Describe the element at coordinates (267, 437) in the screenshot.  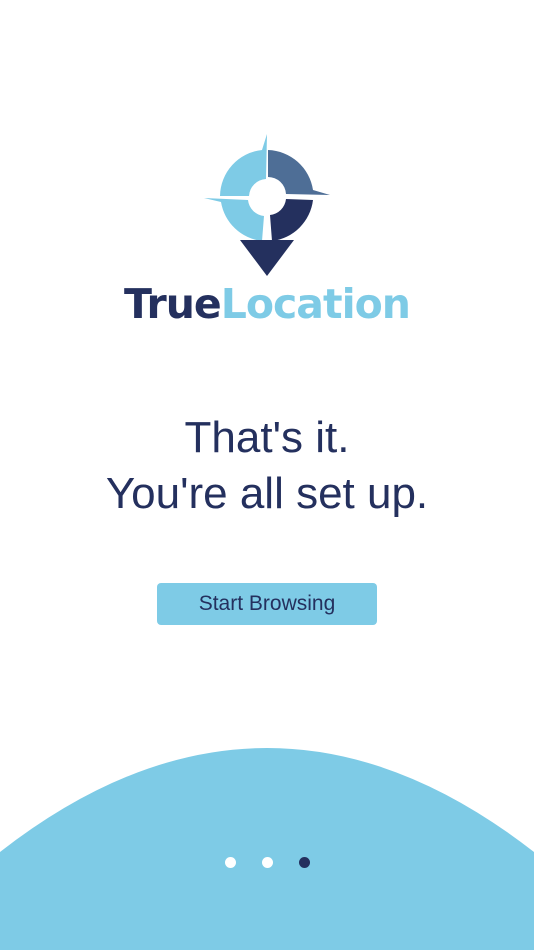
I see `headline-line1: That's it.` at that location.